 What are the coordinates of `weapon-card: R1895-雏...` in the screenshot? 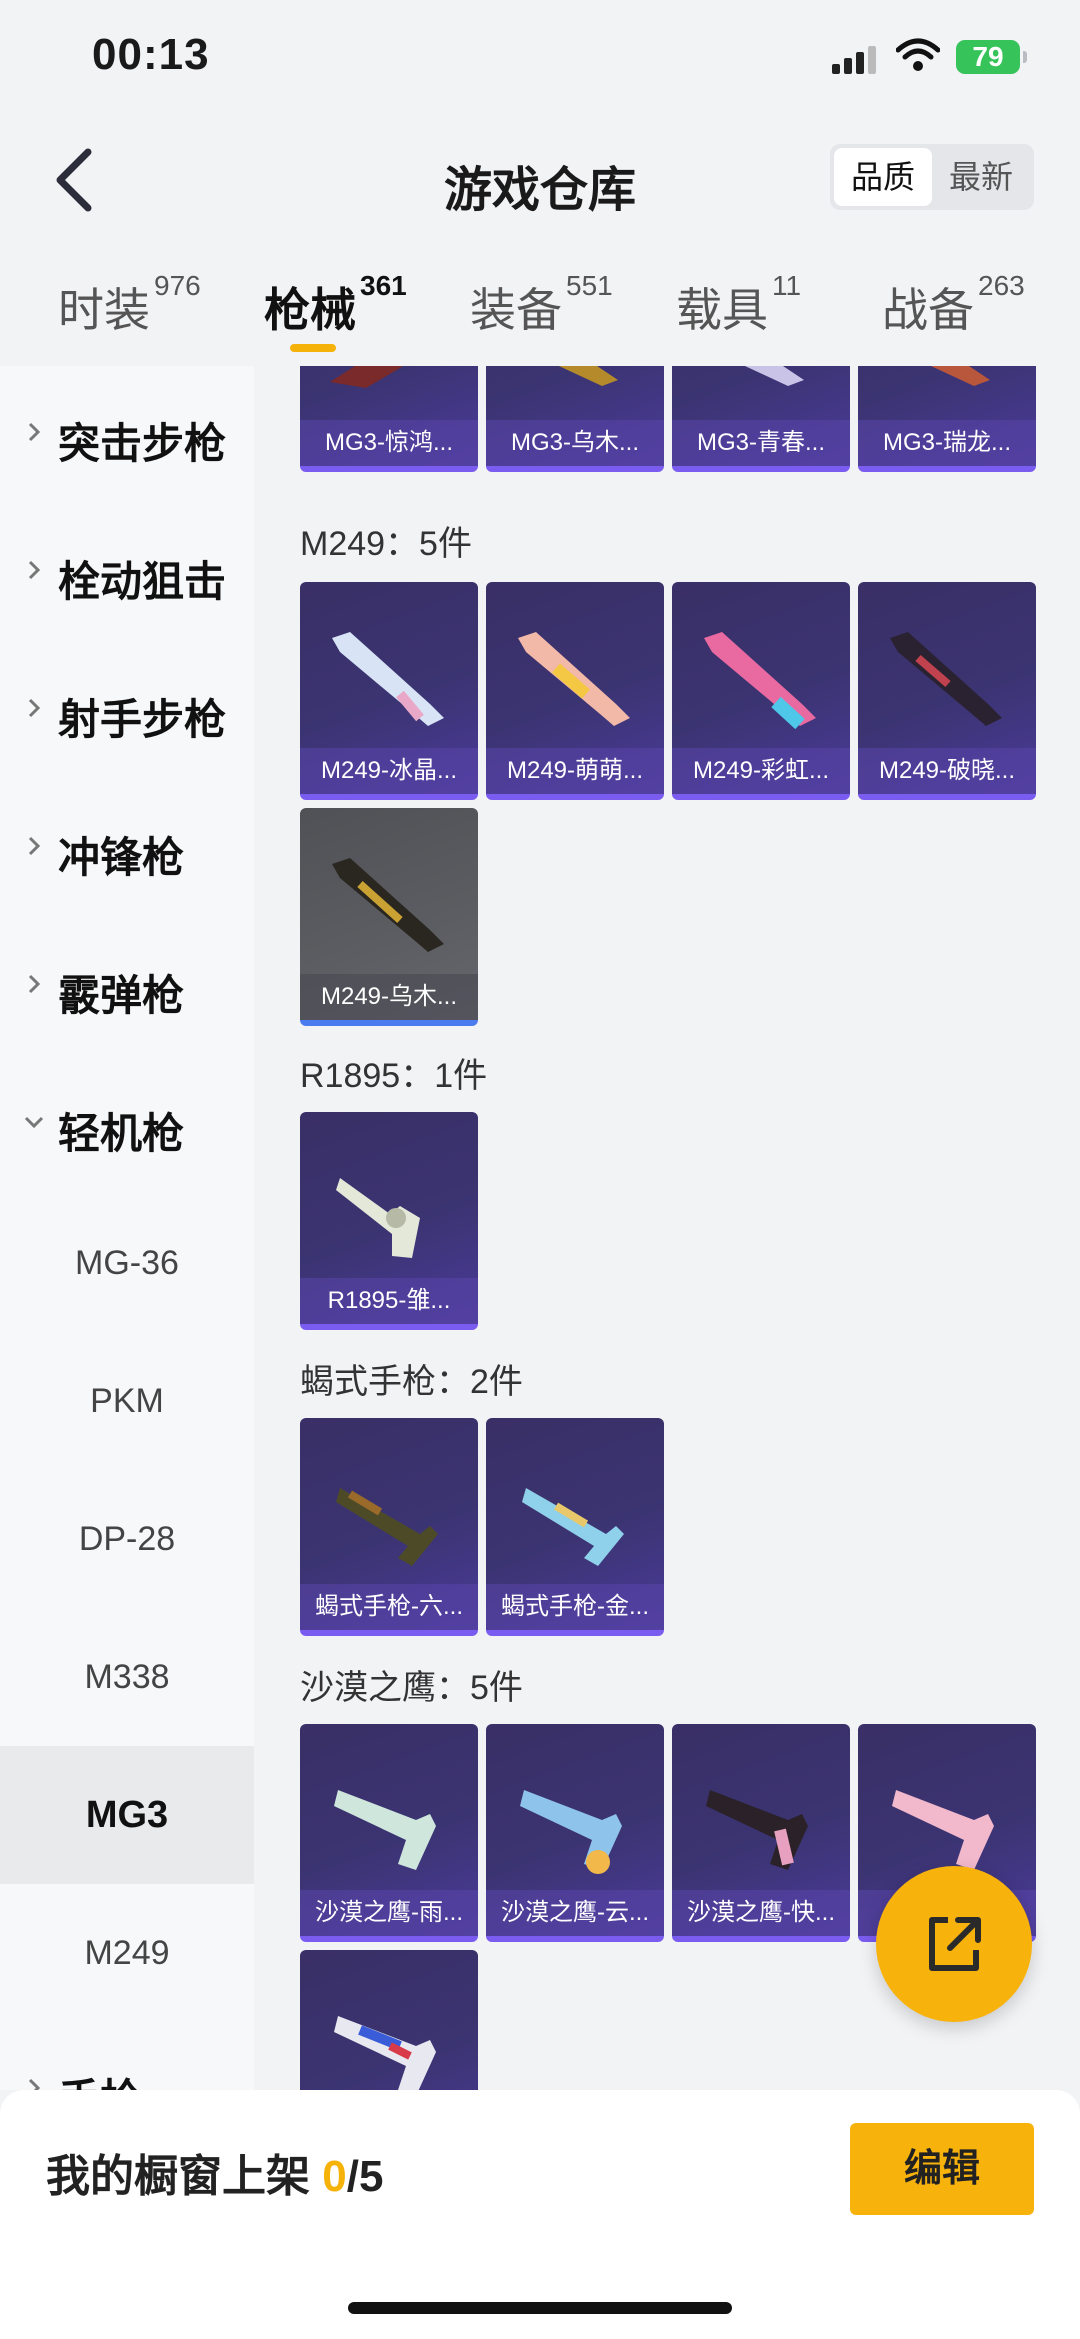 It's located at (389, 1221).